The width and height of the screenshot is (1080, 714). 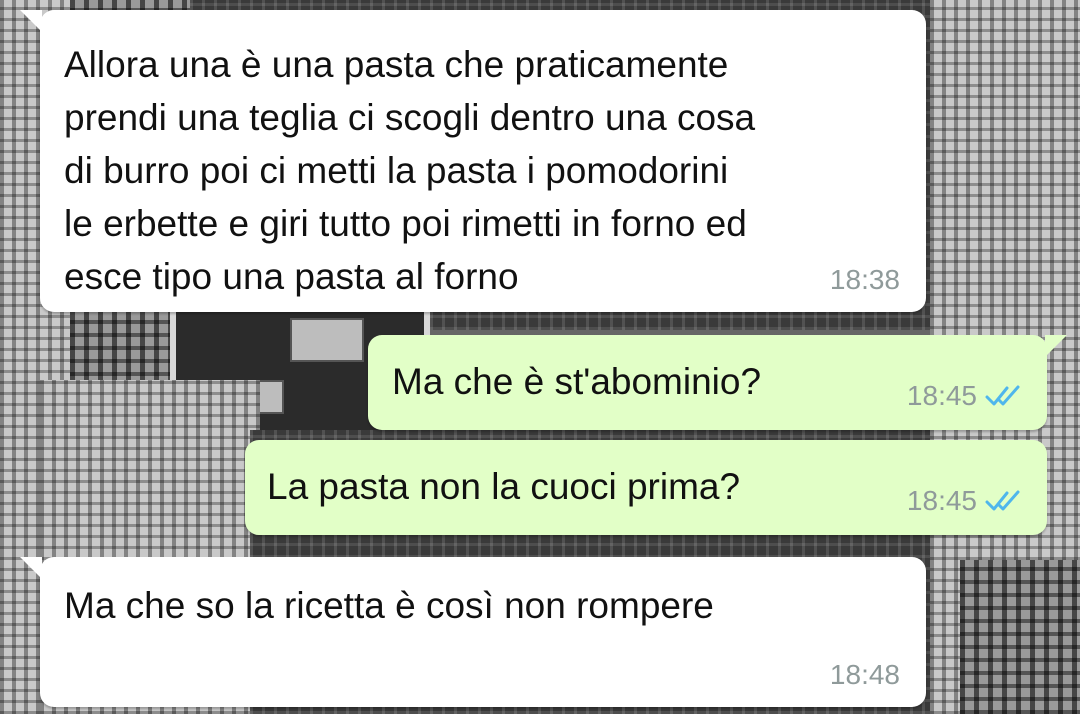 I want to click on message-time: 18:38, so click(x=864, y=279).